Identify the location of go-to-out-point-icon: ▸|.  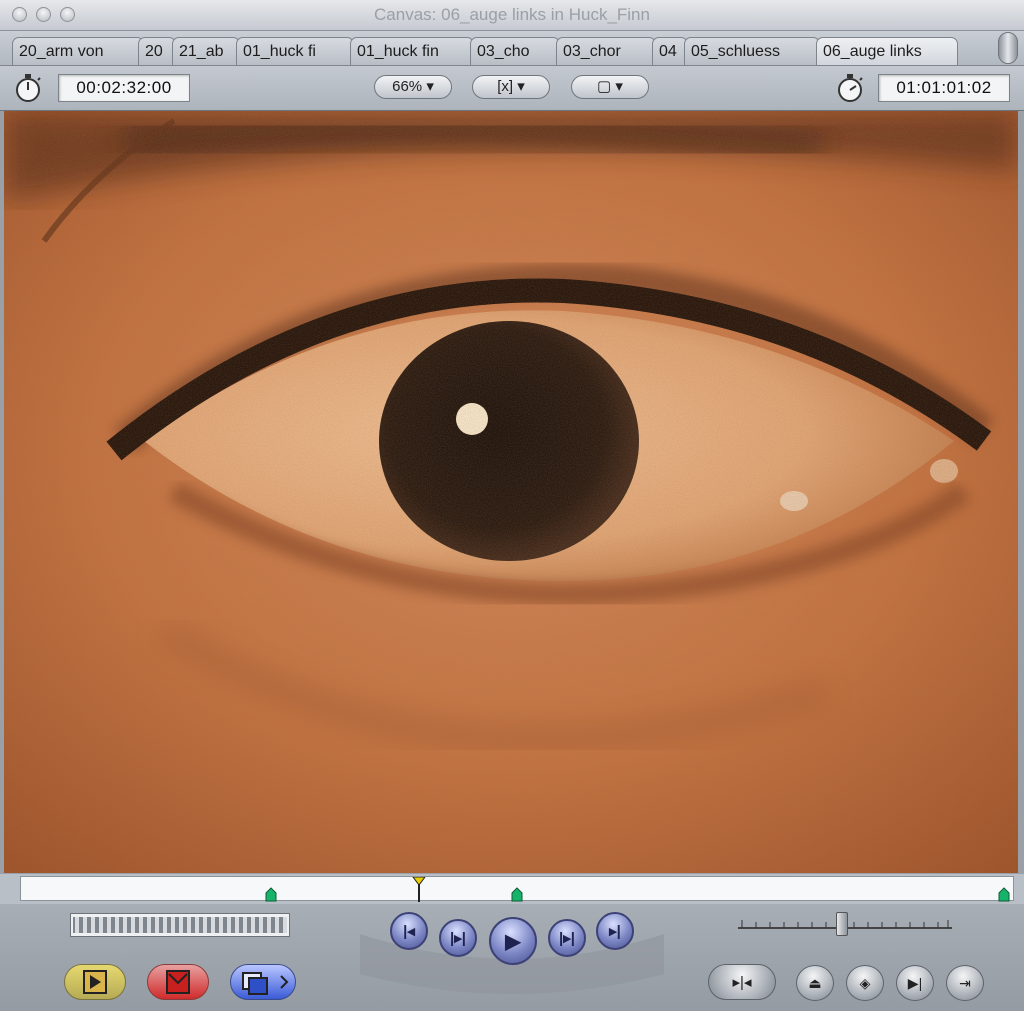
(615, 931).